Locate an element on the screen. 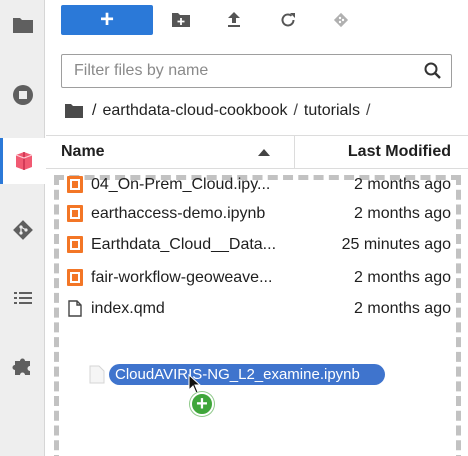 This screenshot has height=456, width=468. new-folder-icon is located at coordinates (181, 20).